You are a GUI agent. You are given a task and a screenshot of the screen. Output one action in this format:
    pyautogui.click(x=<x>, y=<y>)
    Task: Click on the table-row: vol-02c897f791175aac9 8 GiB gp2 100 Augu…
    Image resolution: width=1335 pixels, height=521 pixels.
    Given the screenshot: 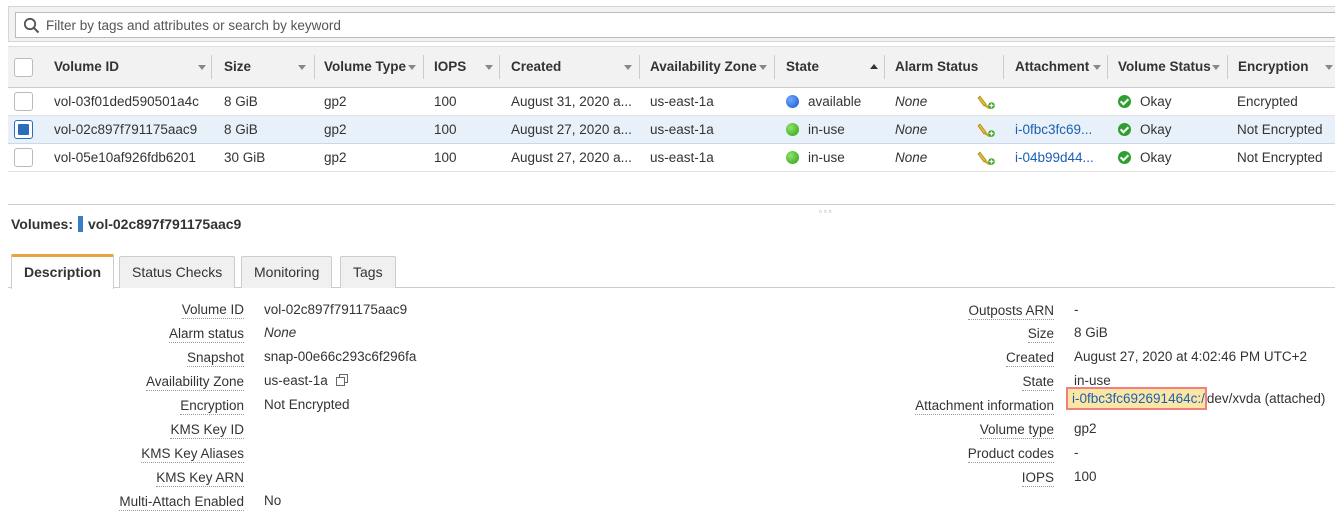 What is the action you would take?
    pyautogui.click(x=671, y=130)
    